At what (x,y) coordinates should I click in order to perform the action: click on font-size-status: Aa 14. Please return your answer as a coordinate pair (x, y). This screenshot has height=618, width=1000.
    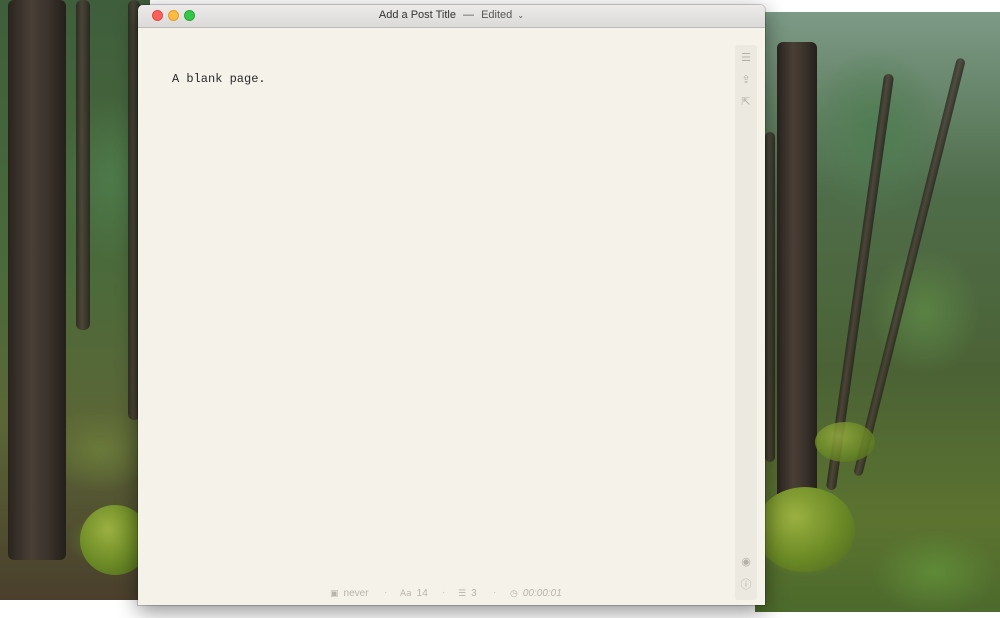
    Looking at the image, I should click on (414, 593).